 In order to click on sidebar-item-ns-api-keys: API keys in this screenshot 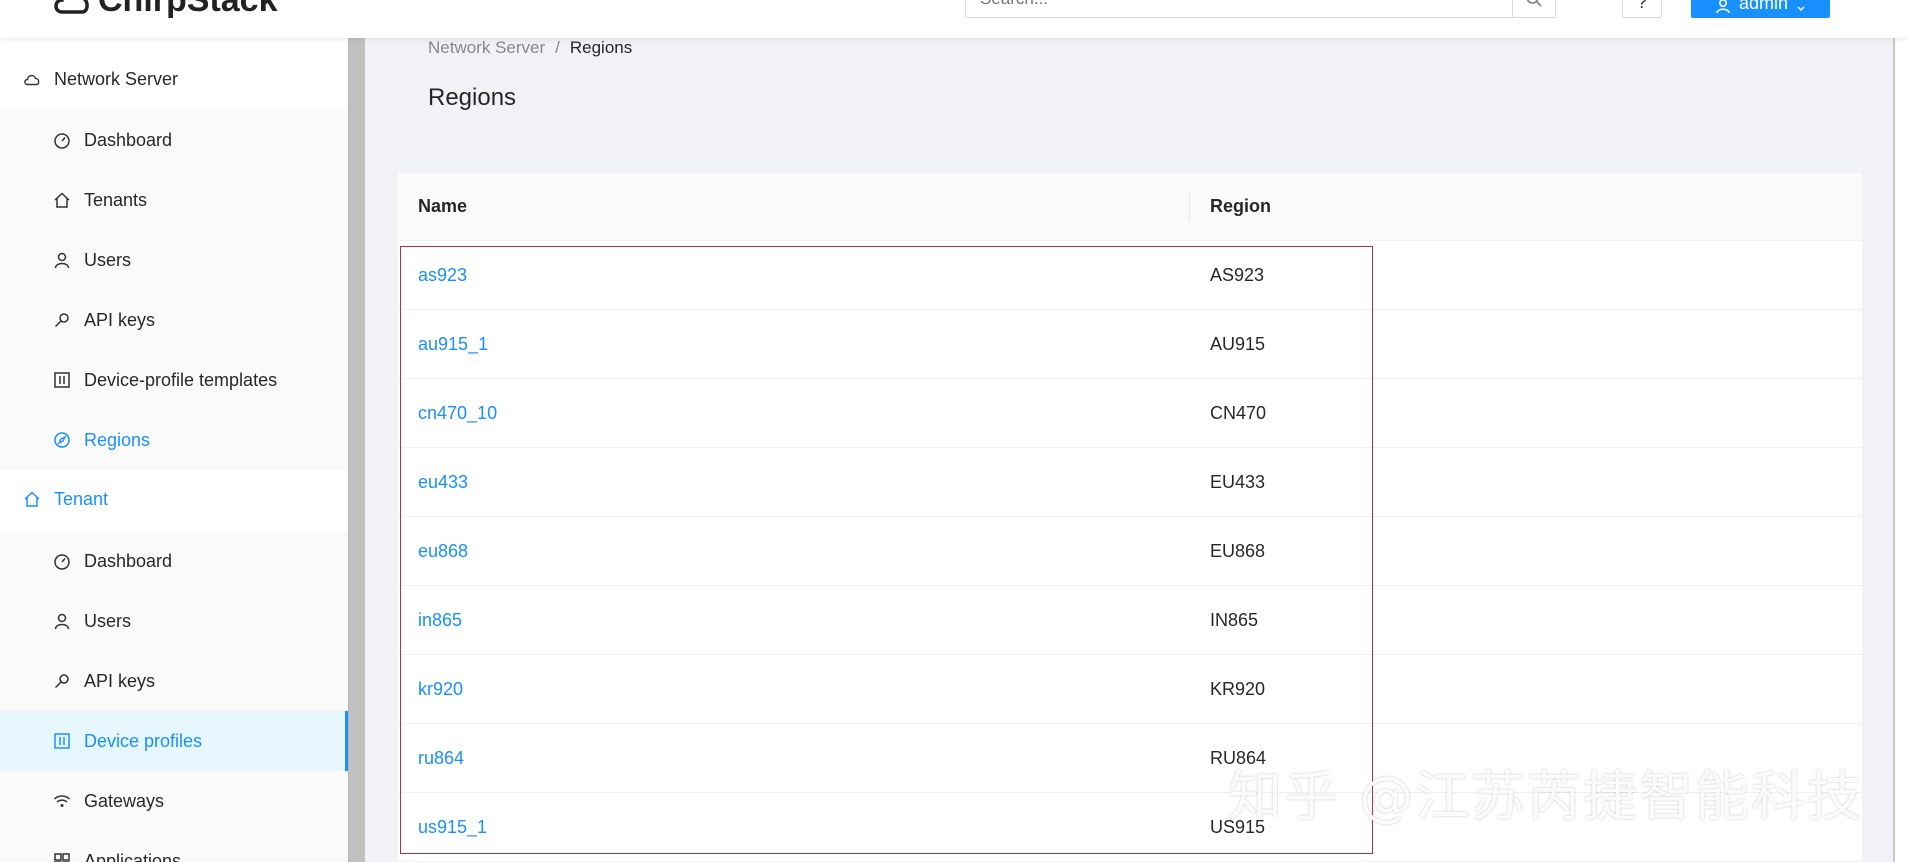, I will do `click(174, 320)`.